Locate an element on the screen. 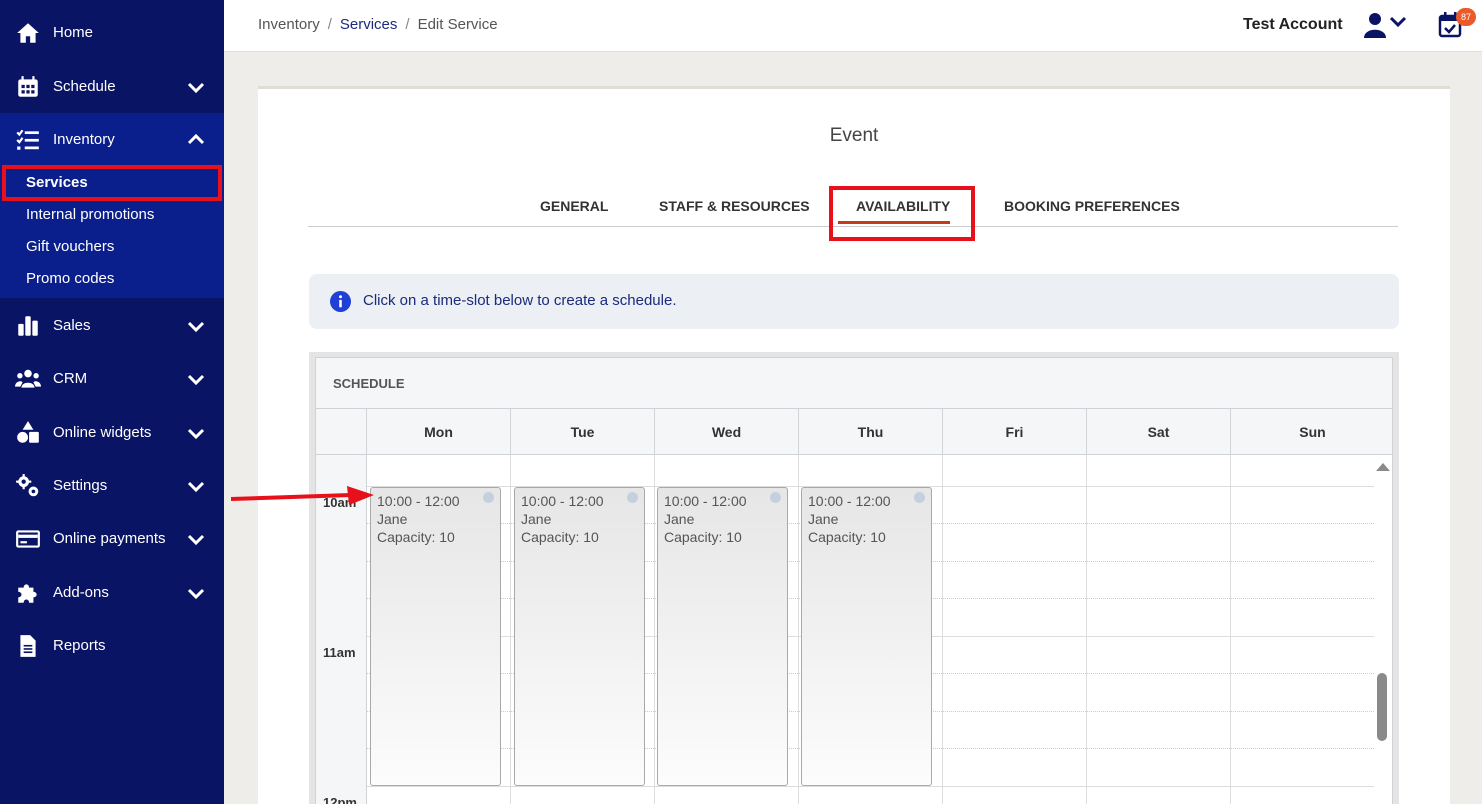 The image size is (1482, 804). sidebar-item-label: Settings is located at coordinates (80, 485).